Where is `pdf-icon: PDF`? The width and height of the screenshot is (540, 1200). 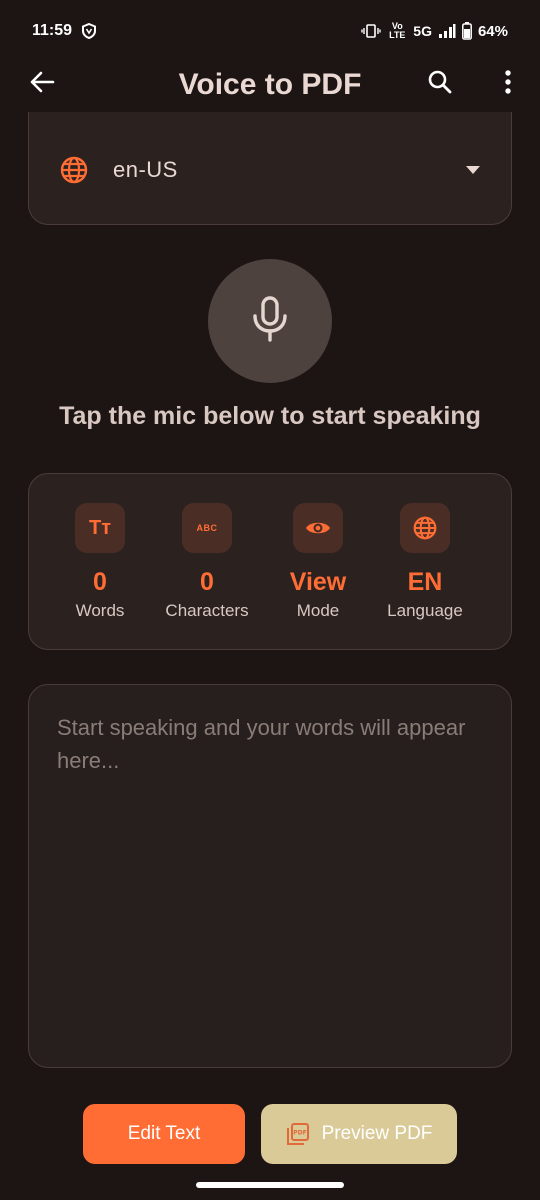 pdf-icon: PDF is located at coordinates (298, 1134).